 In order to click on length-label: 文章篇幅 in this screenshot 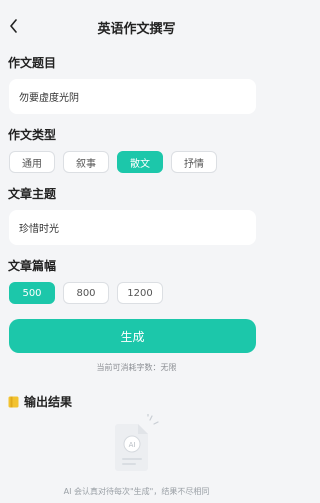, I will do `click(32, 266)`.